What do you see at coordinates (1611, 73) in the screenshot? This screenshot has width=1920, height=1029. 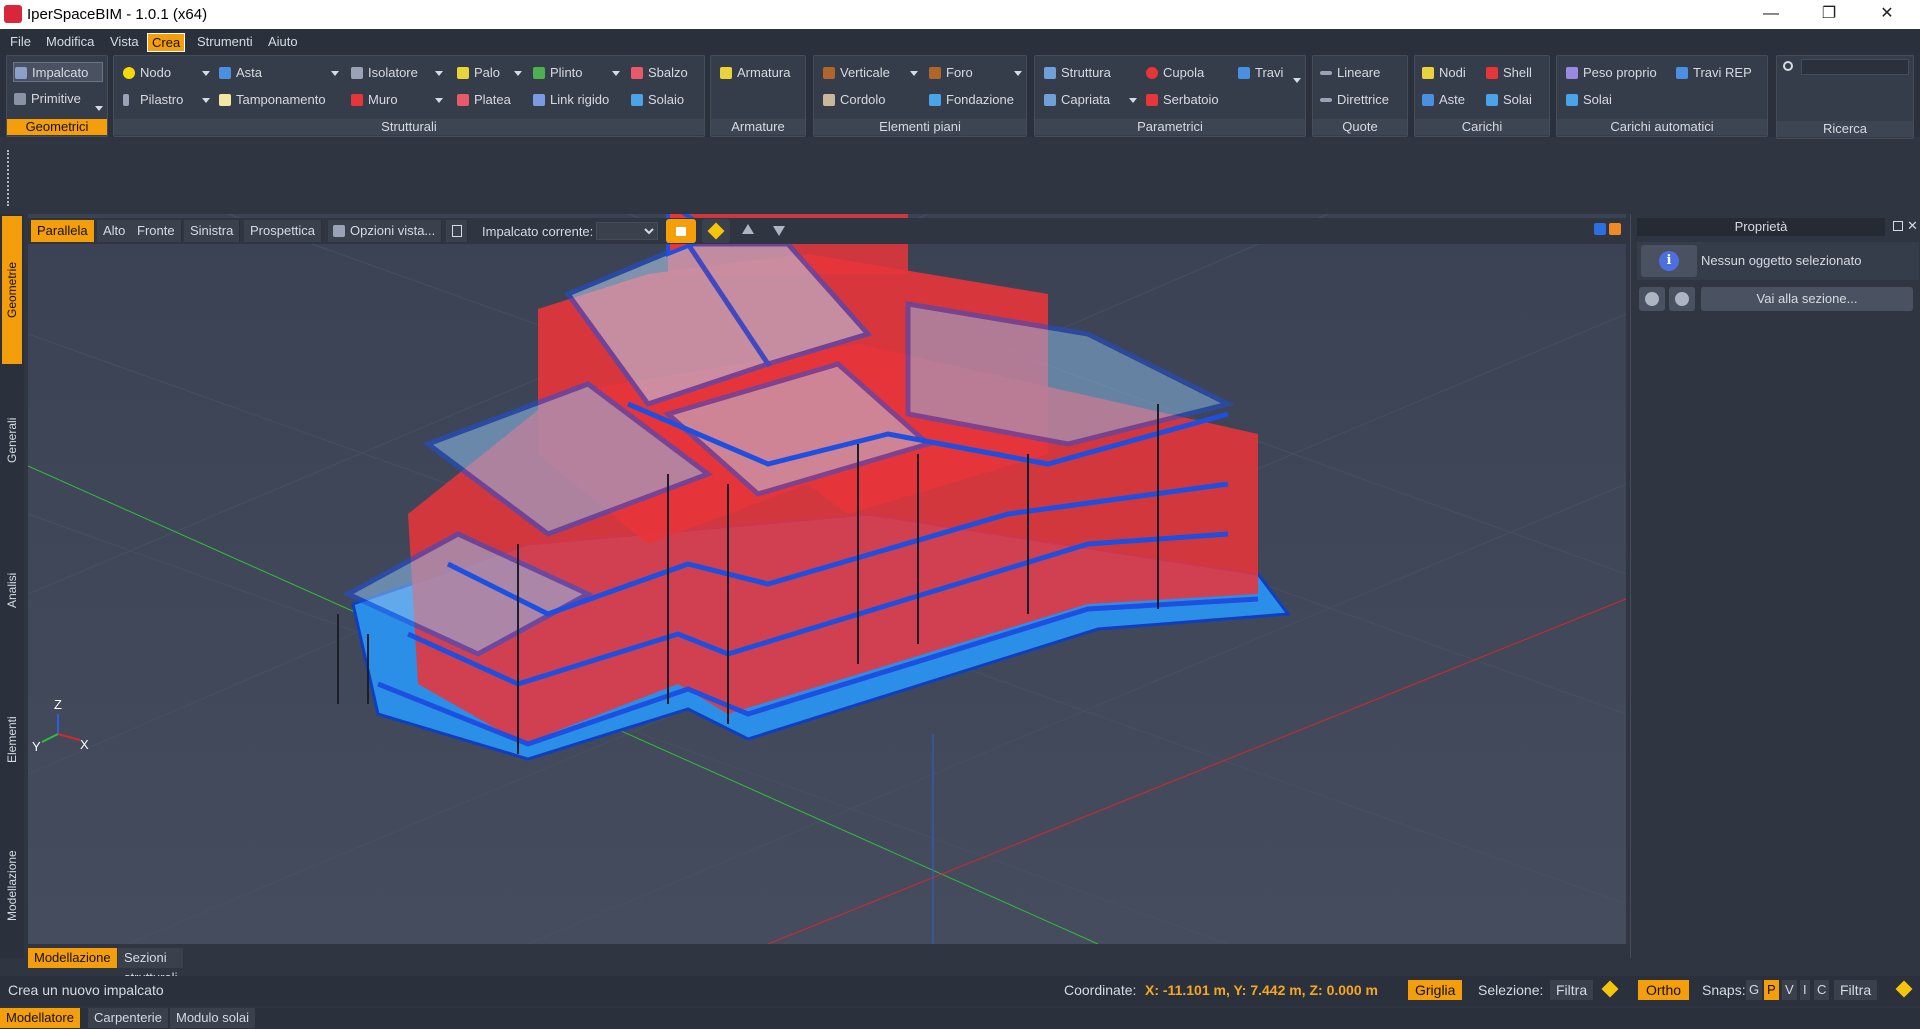 I see `peso-proprio-button: Peso proprio` at bounding box center [1611, 73].